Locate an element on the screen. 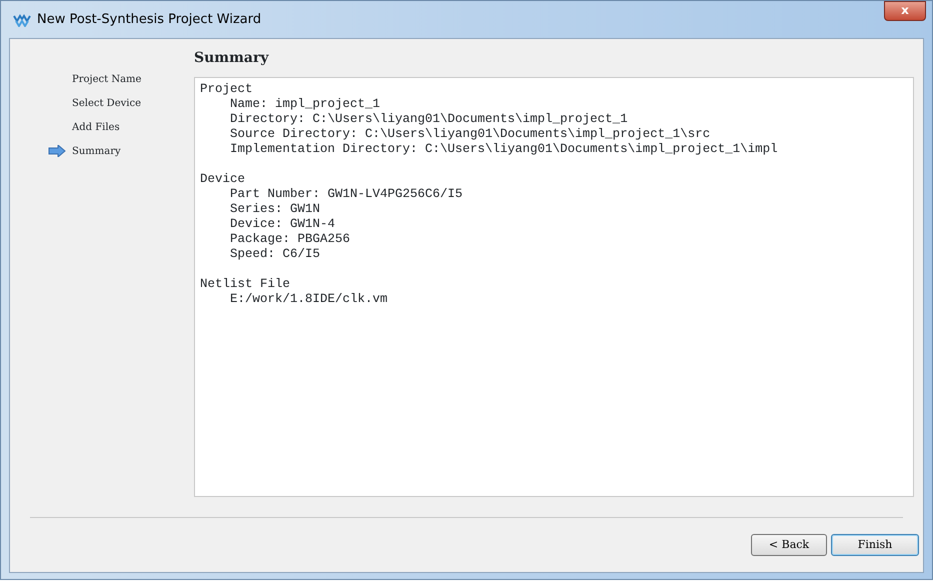 This screenshot has width=933, height=583. step-label: Project Name is located at coordinates (107, 79).